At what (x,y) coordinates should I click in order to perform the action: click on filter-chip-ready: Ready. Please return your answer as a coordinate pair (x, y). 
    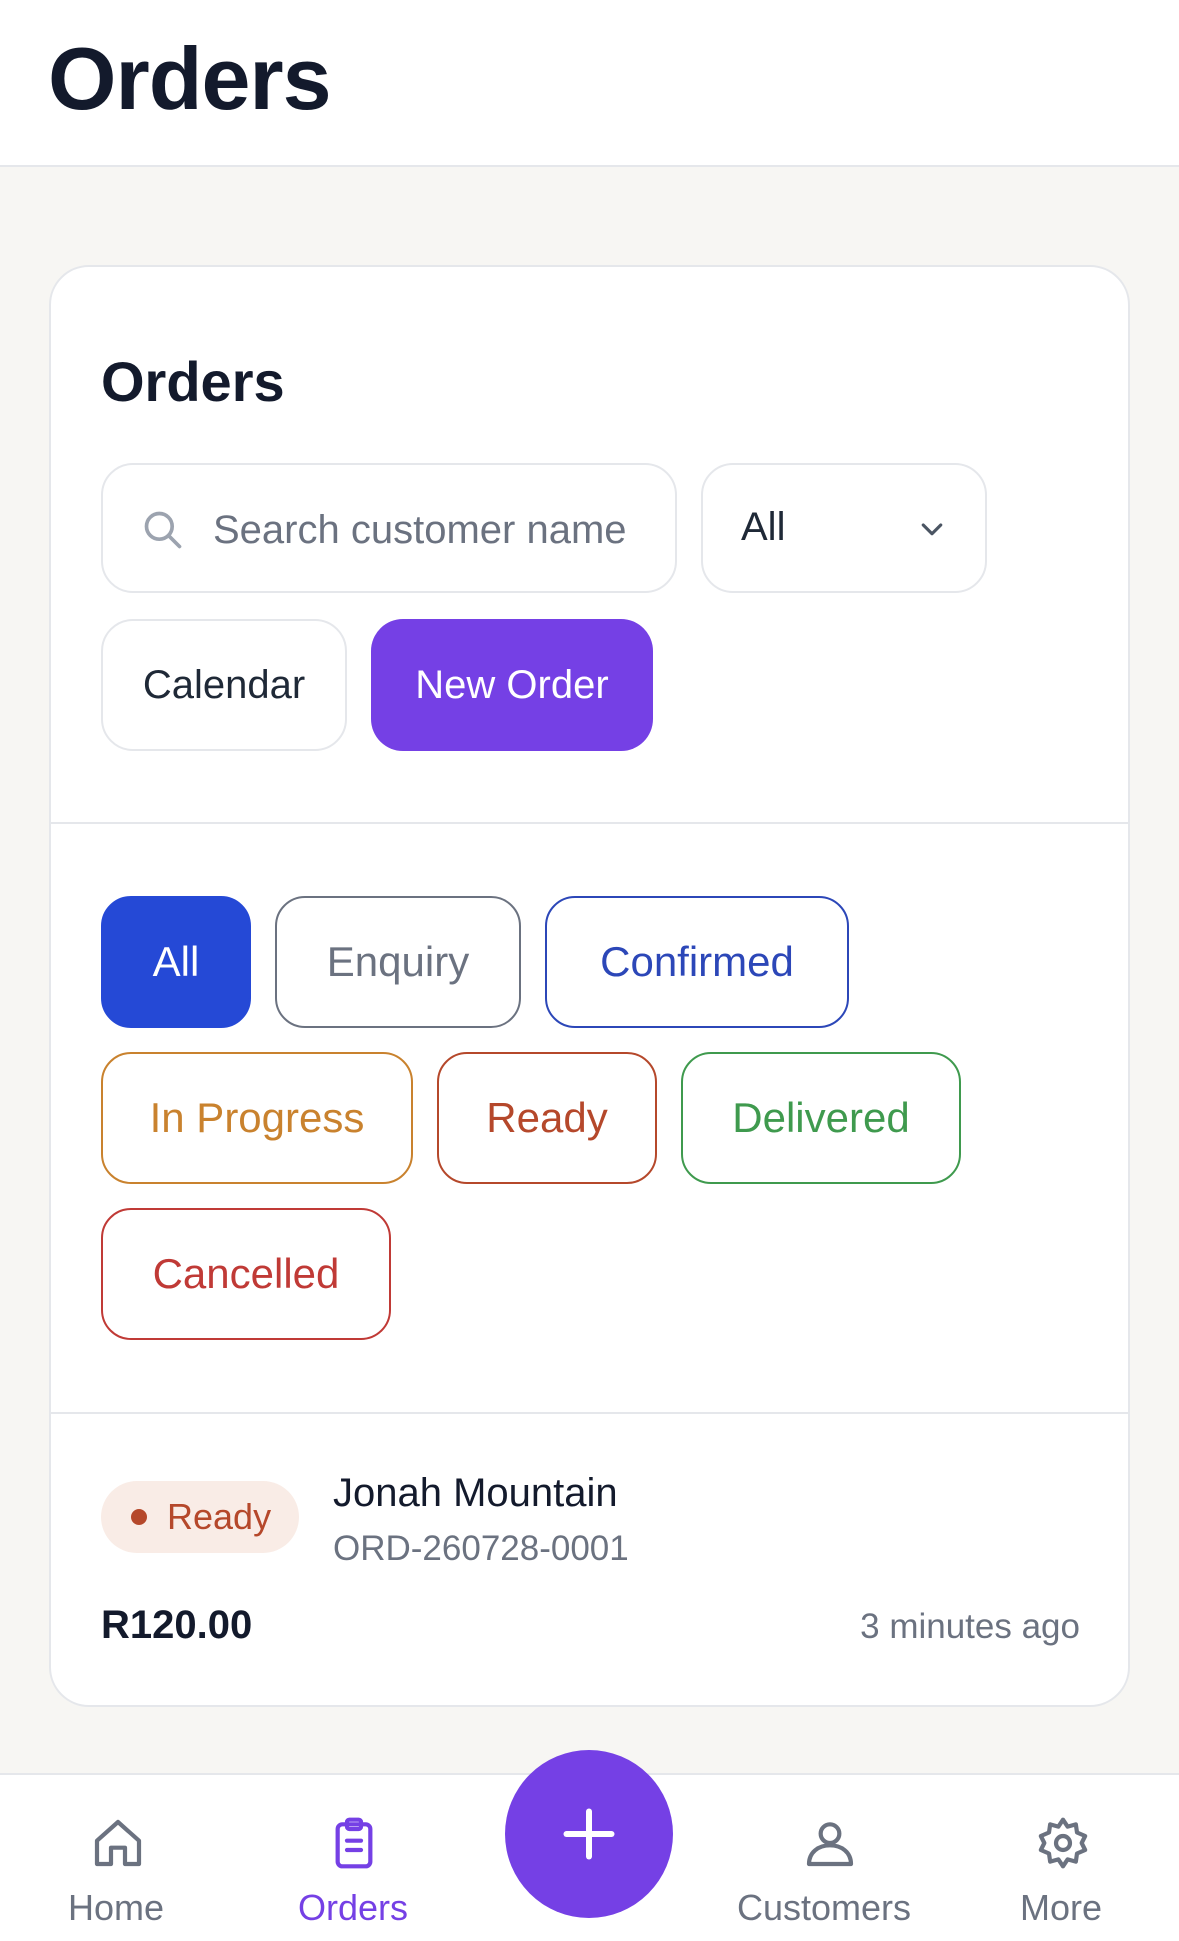
    Looking at the image, I should click on (547, 1118).